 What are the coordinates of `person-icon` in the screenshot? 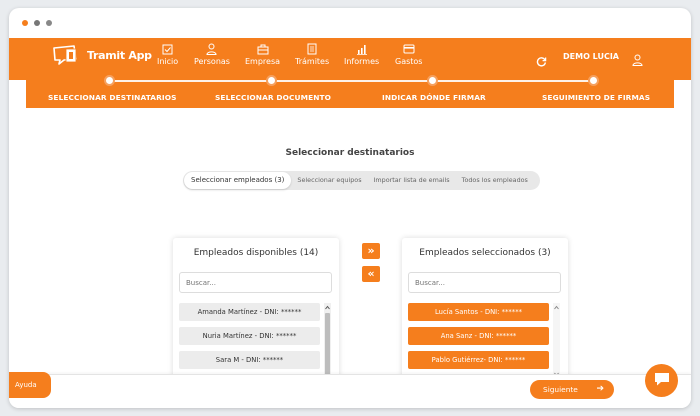 It's located at (211, 49).